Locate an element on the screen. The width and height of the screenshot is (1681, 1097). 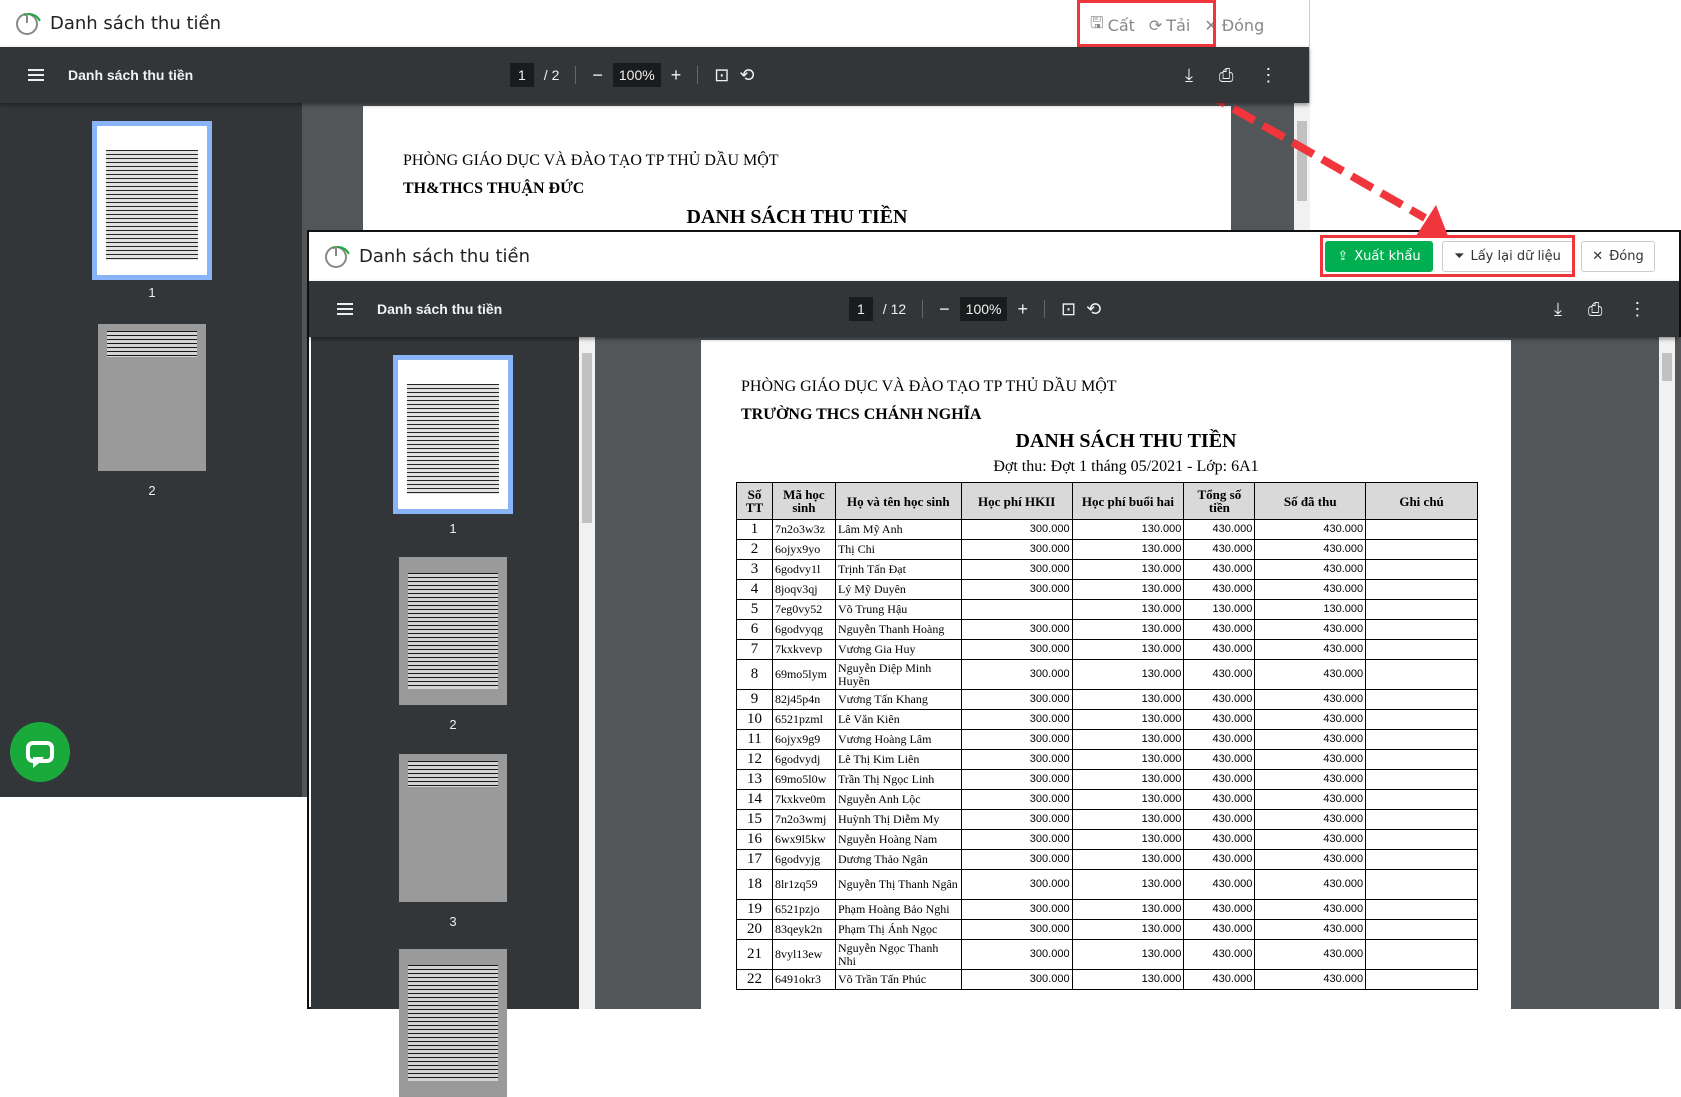
document-scrollbar is located at coordinates (1667, 673).